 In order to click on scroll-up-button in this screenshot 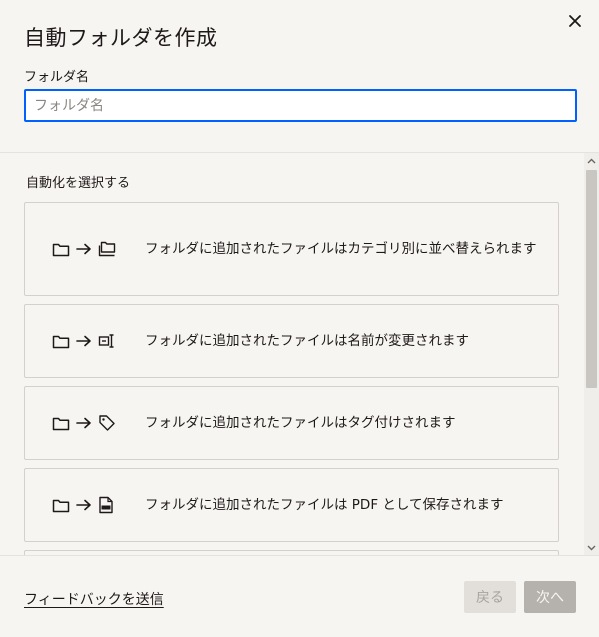, I will do `click(591, 160)`.